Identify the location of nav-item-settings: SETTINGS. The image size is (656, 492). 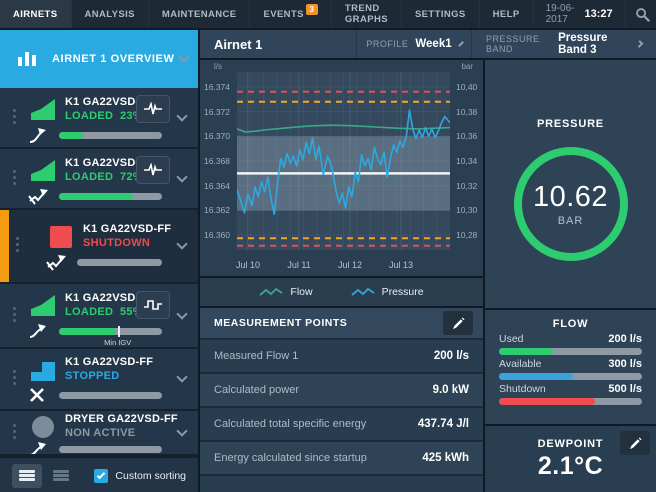
(441, 14).